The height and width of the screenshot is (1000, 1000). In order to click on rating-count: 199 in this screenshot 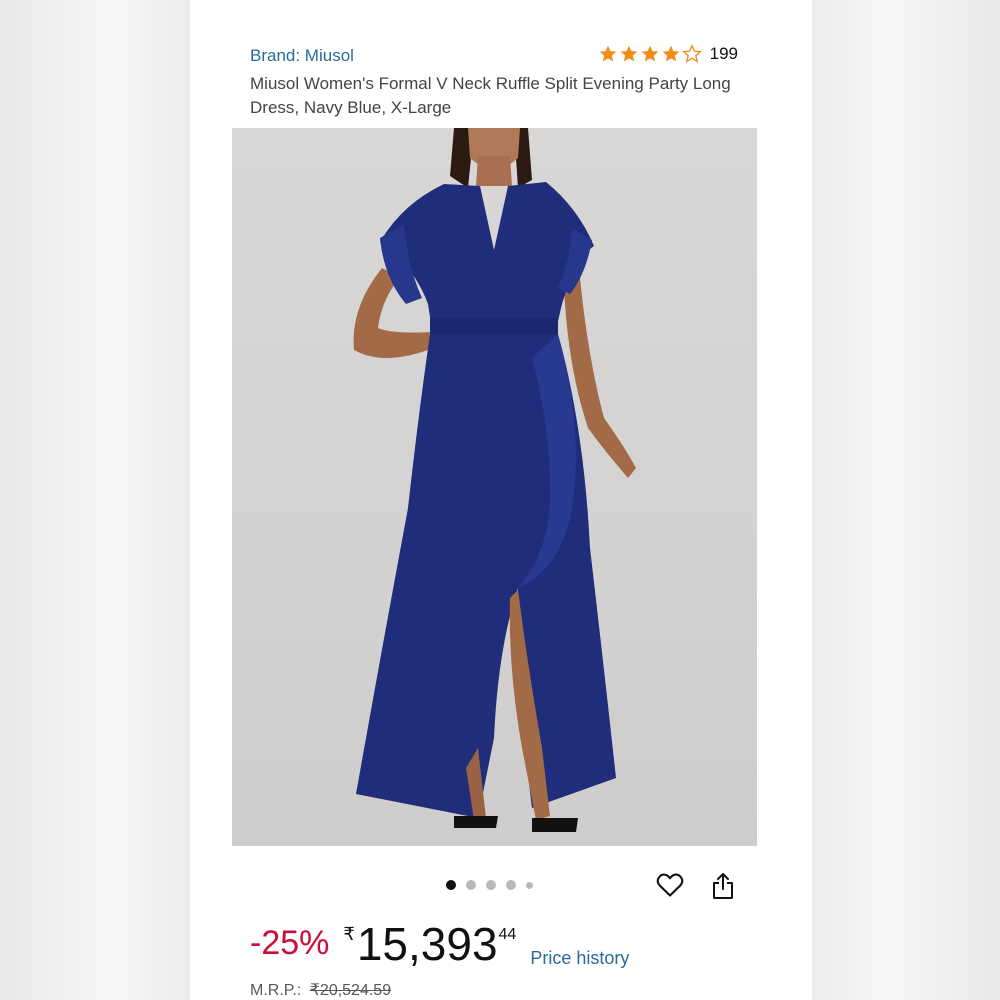, I will do `click(723, 53)`.